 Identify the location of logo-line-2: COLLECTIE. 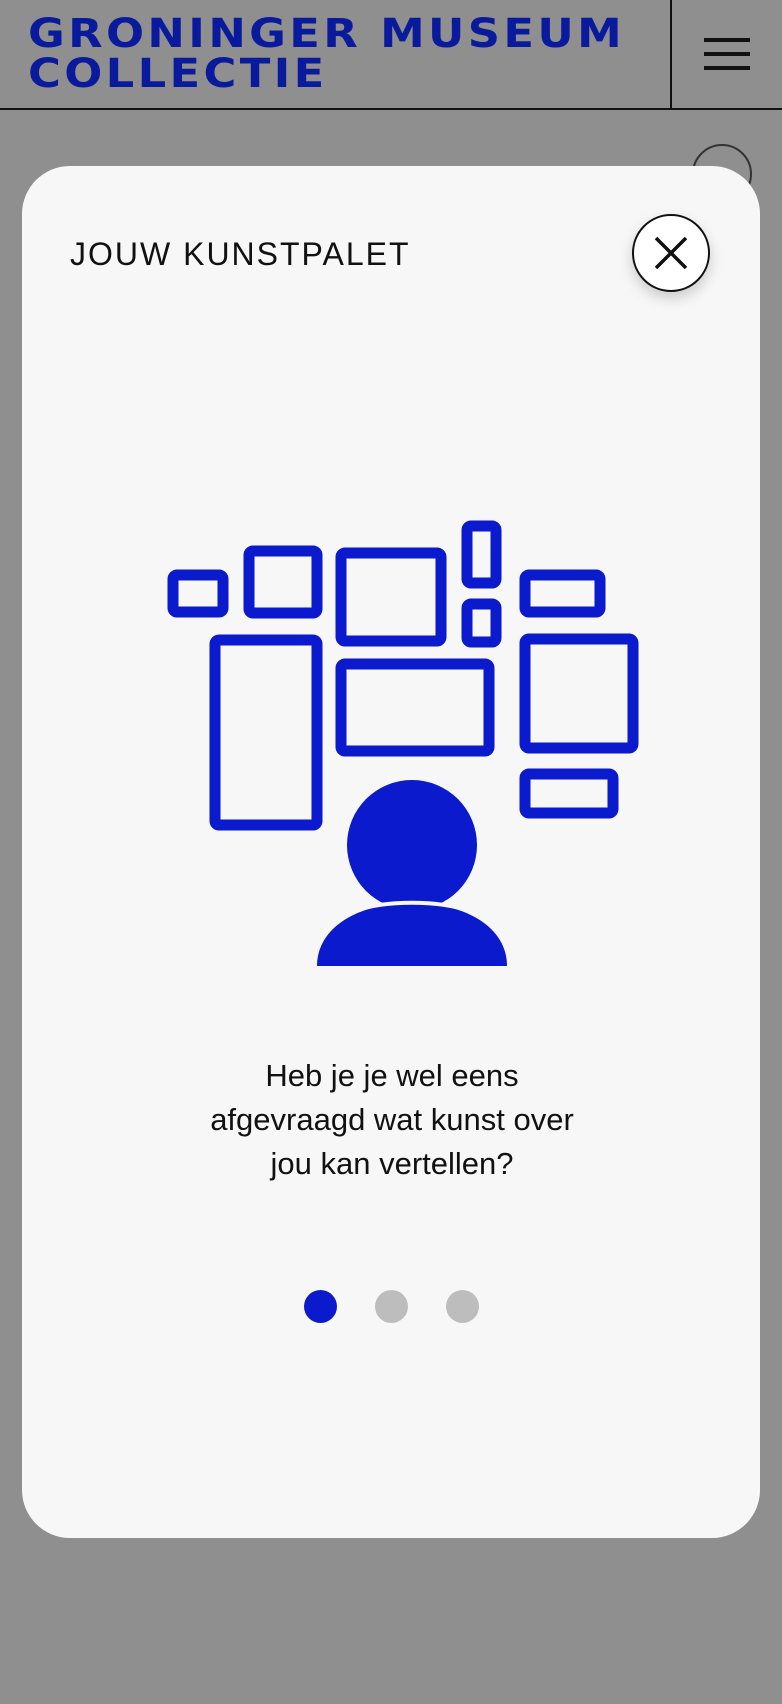
(178, 74).